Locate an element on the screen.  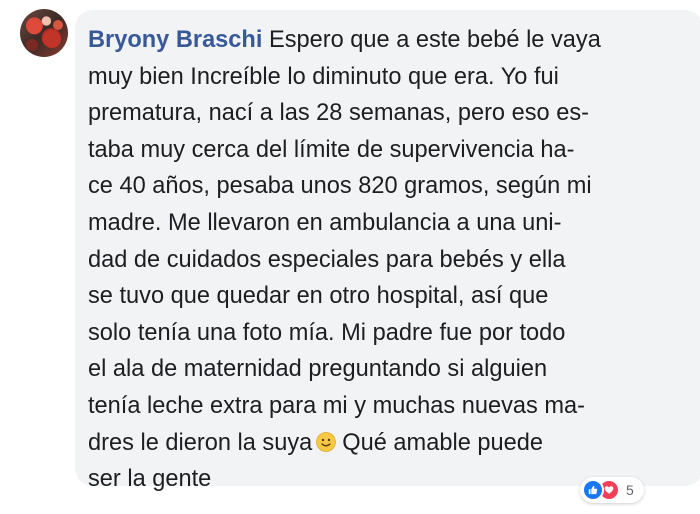
avatar is located at coordinates (44, 33).